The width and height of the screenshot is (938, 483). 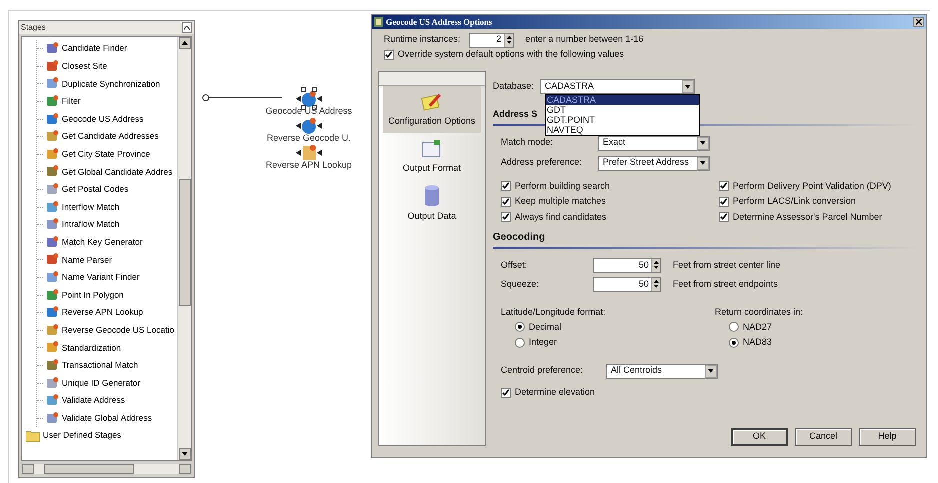 I want to click on field-label: Centroid preference:, so click(x=542, y=371).